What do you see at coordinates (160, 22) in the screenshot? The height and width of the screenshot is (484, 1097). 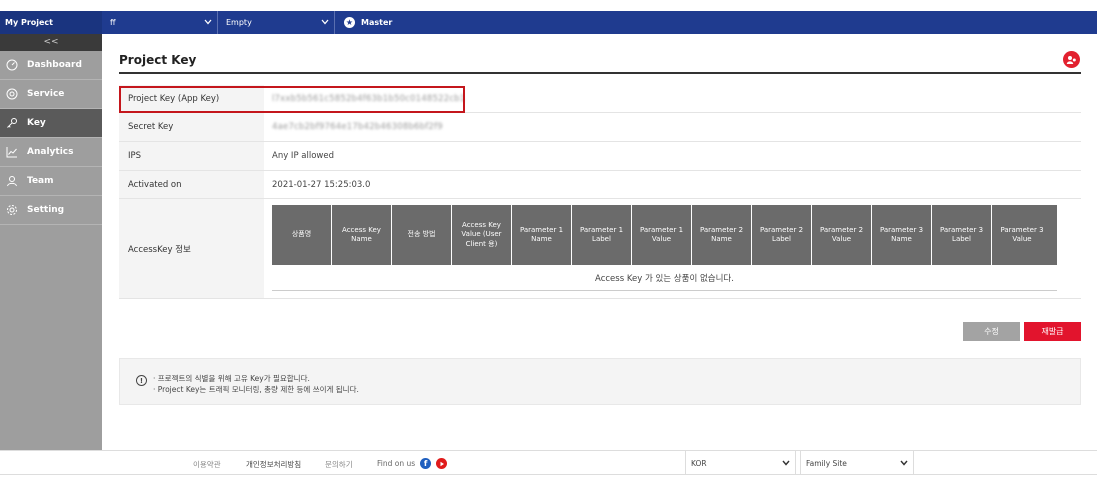 I see `org-select: ff` at bounding box center [160, 22].